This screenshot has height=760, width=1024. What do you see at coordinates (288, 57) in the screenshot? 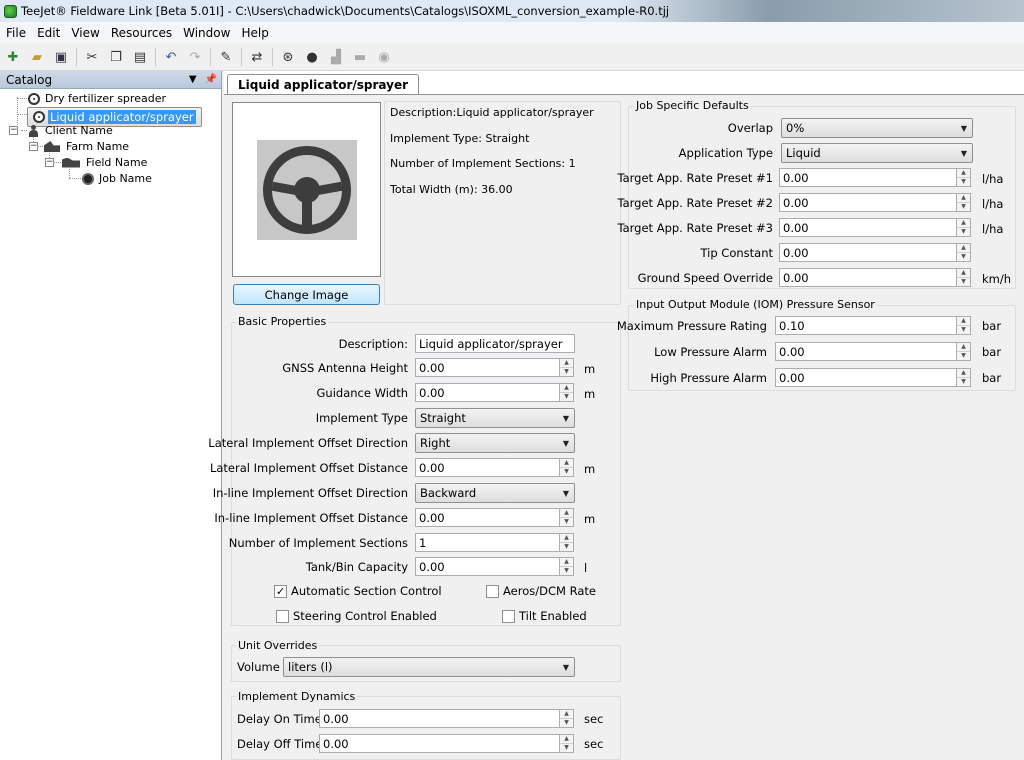
I see `implement-icon: ⊛` at bounding box center [288, 57].